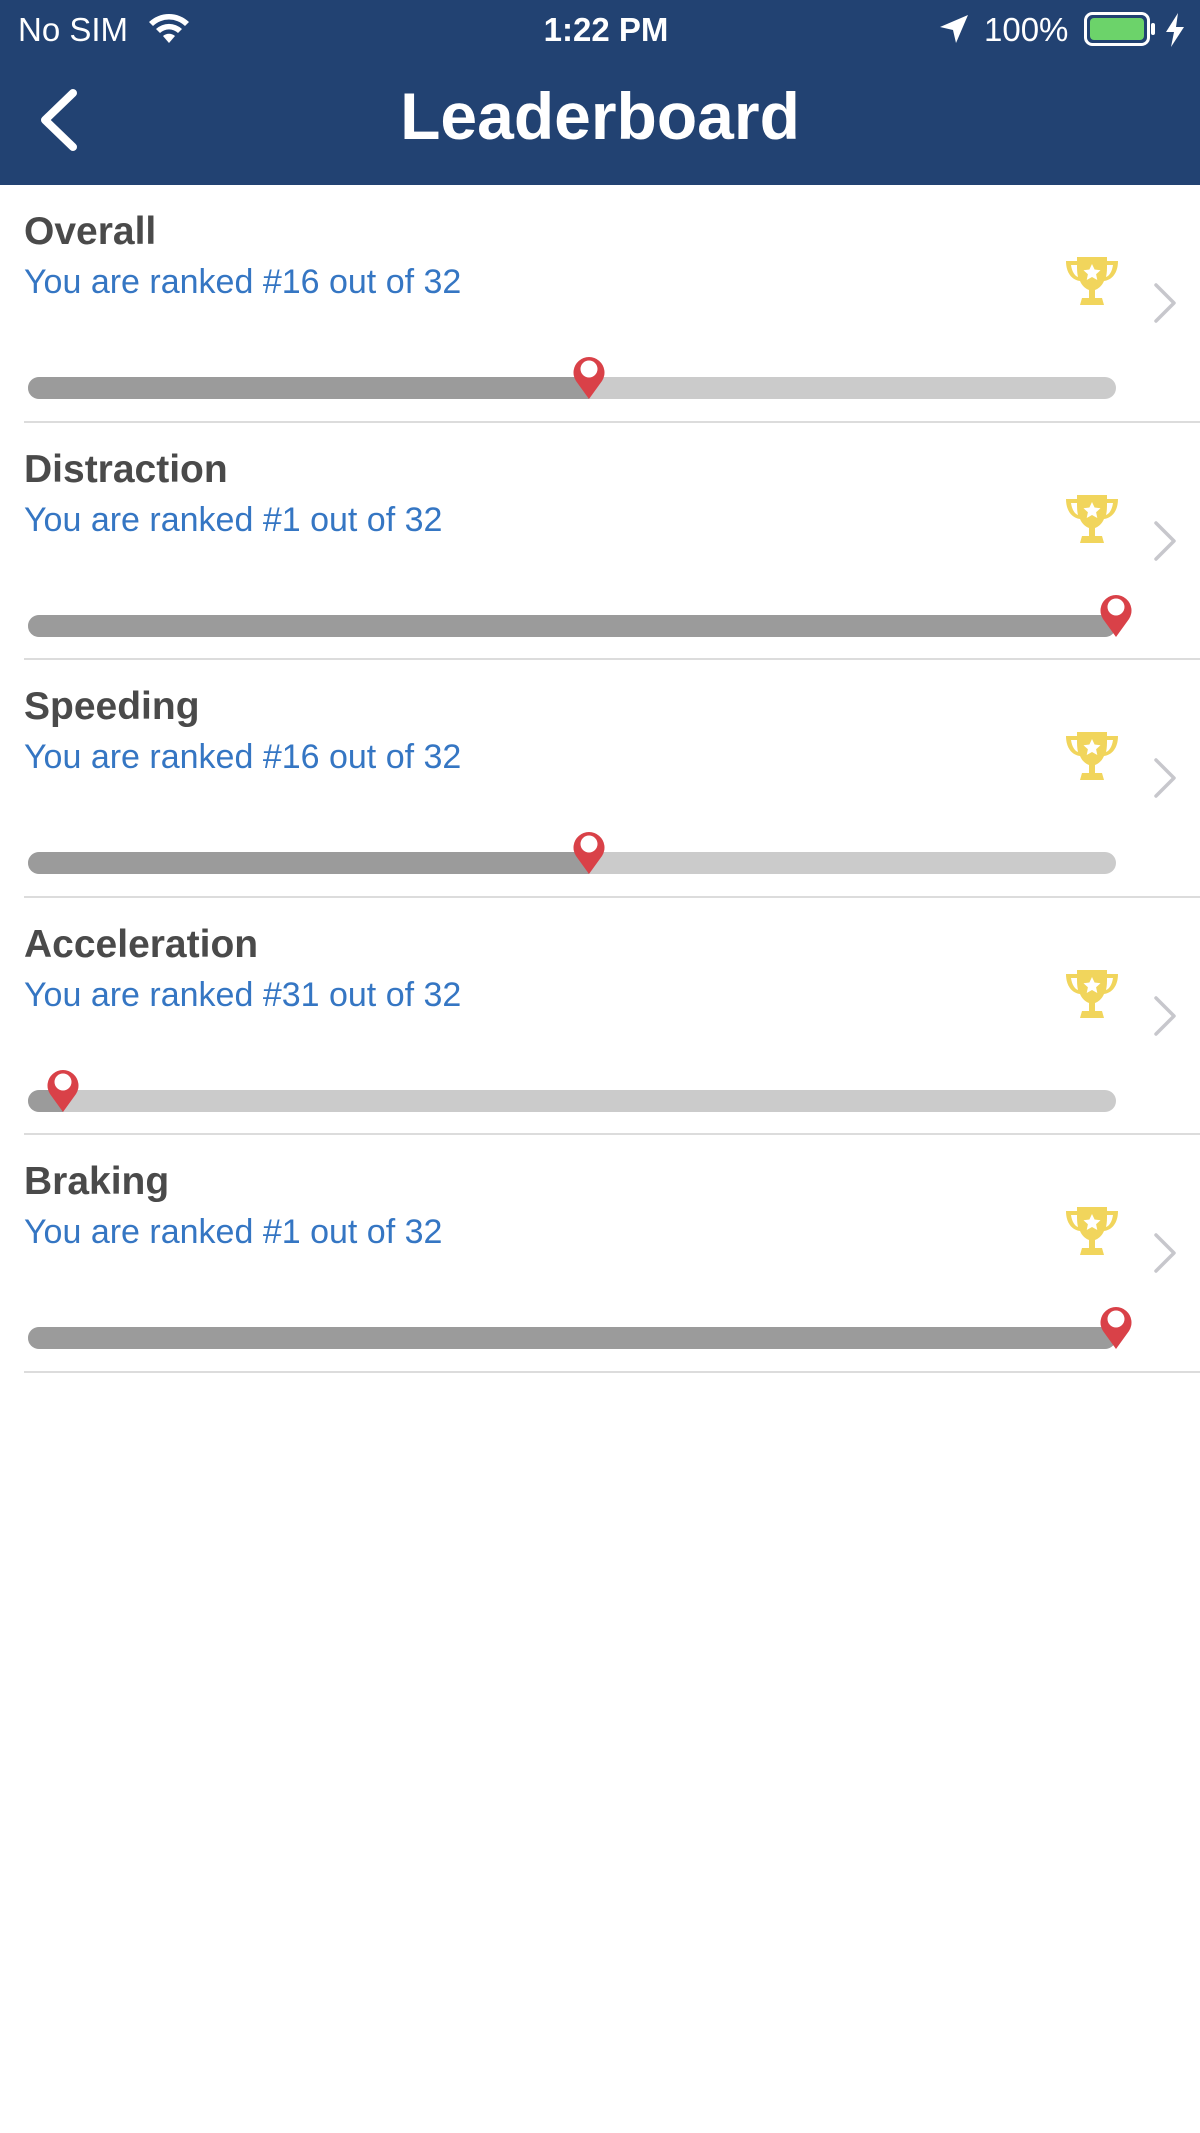  I want to click on leaderboard-row-speeding: Speeding You are ranked #16 out of 32, so click(600, 779).